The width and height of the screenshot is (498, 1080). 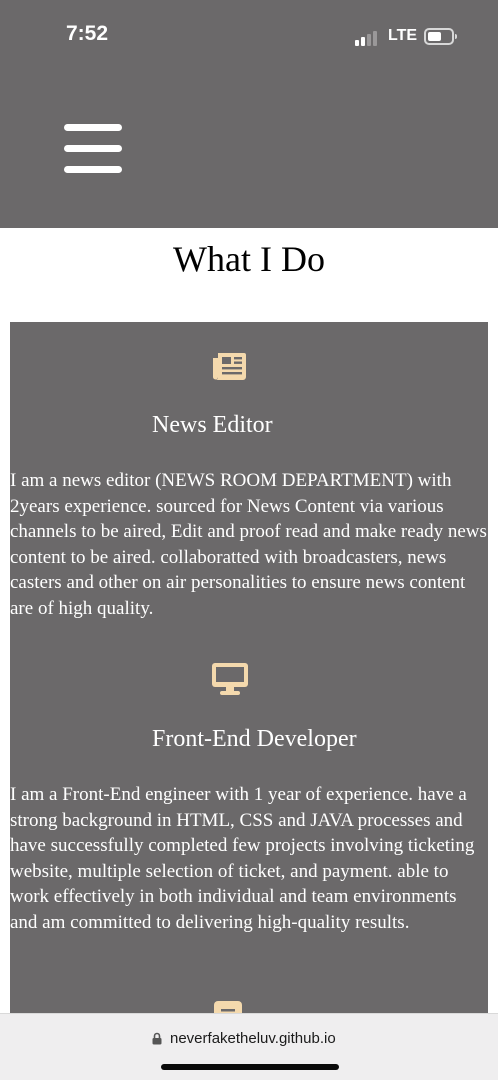 I want to click on service-title-front-end-developer: Front-End Developer, so click(x=254, y=739).